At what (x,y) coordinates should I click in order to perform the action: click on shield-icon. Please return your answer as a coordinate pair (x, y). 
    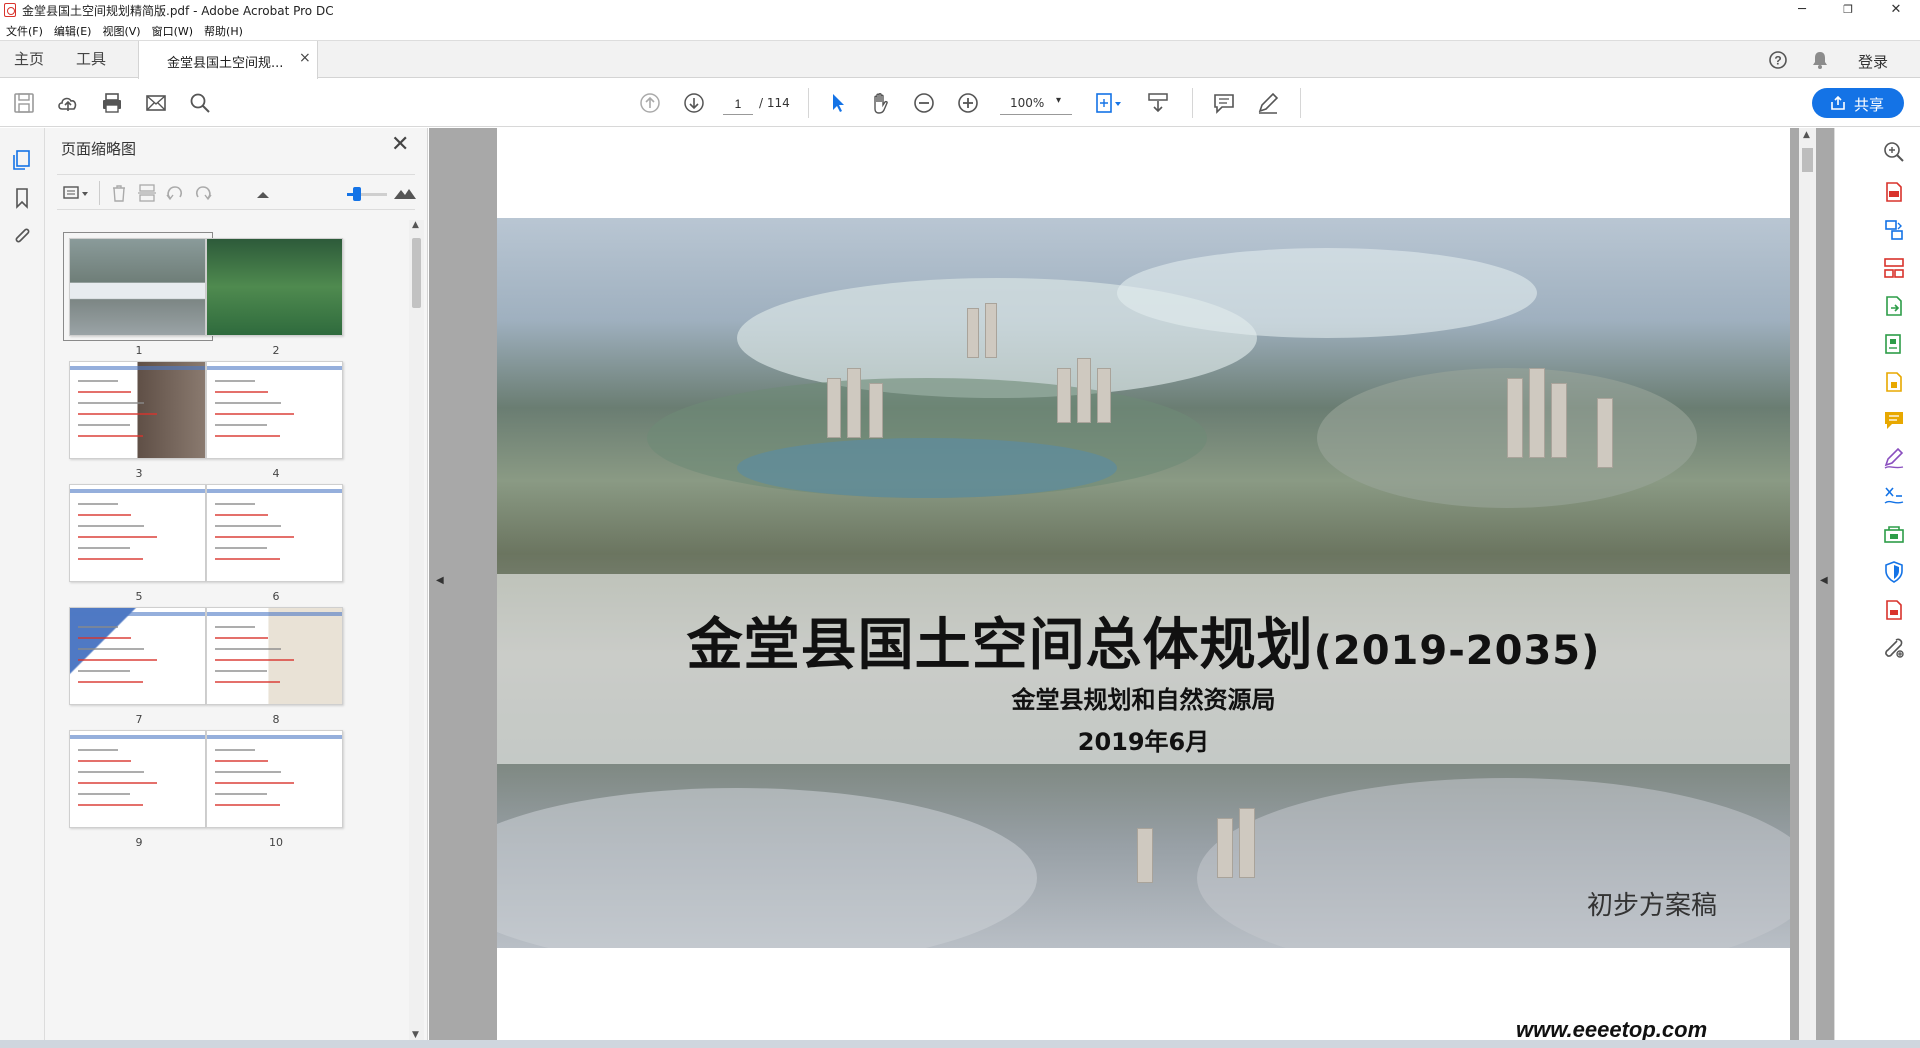
    Looking at the image, I should click on (1894, 572).